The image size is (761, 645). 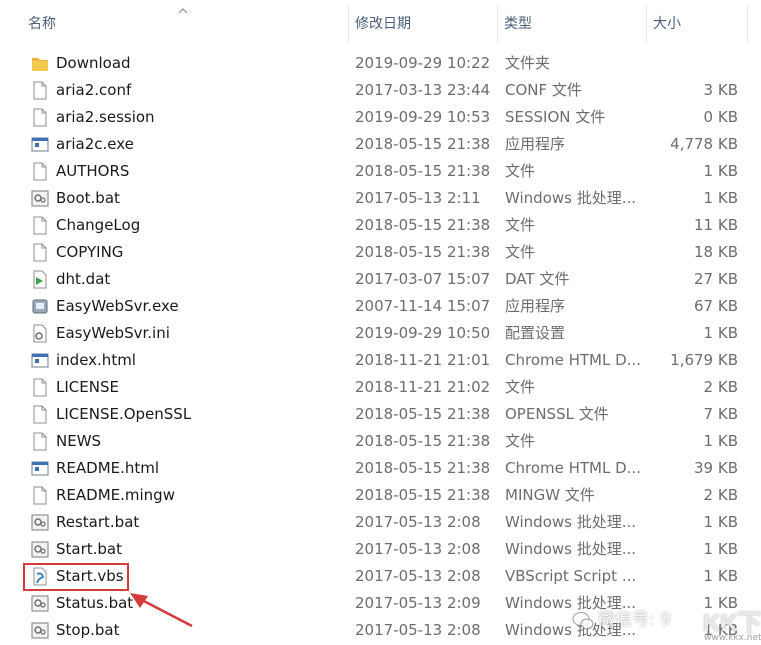 I want to click on file-name: ChangeLog, so click(x=98, y=225).